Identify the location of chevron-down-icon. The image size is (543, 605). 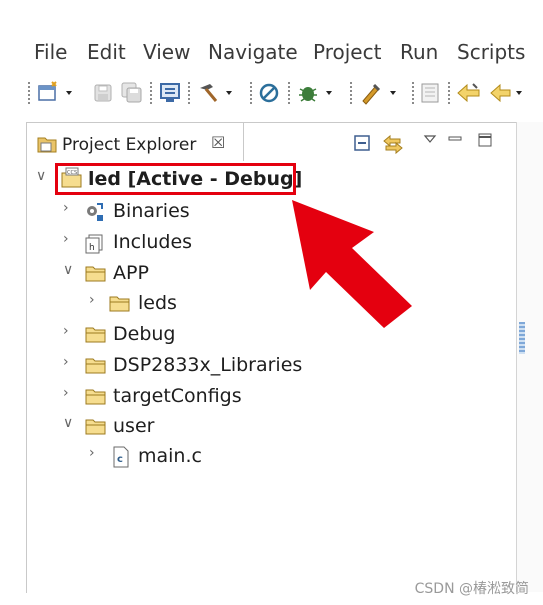
(430, 139).